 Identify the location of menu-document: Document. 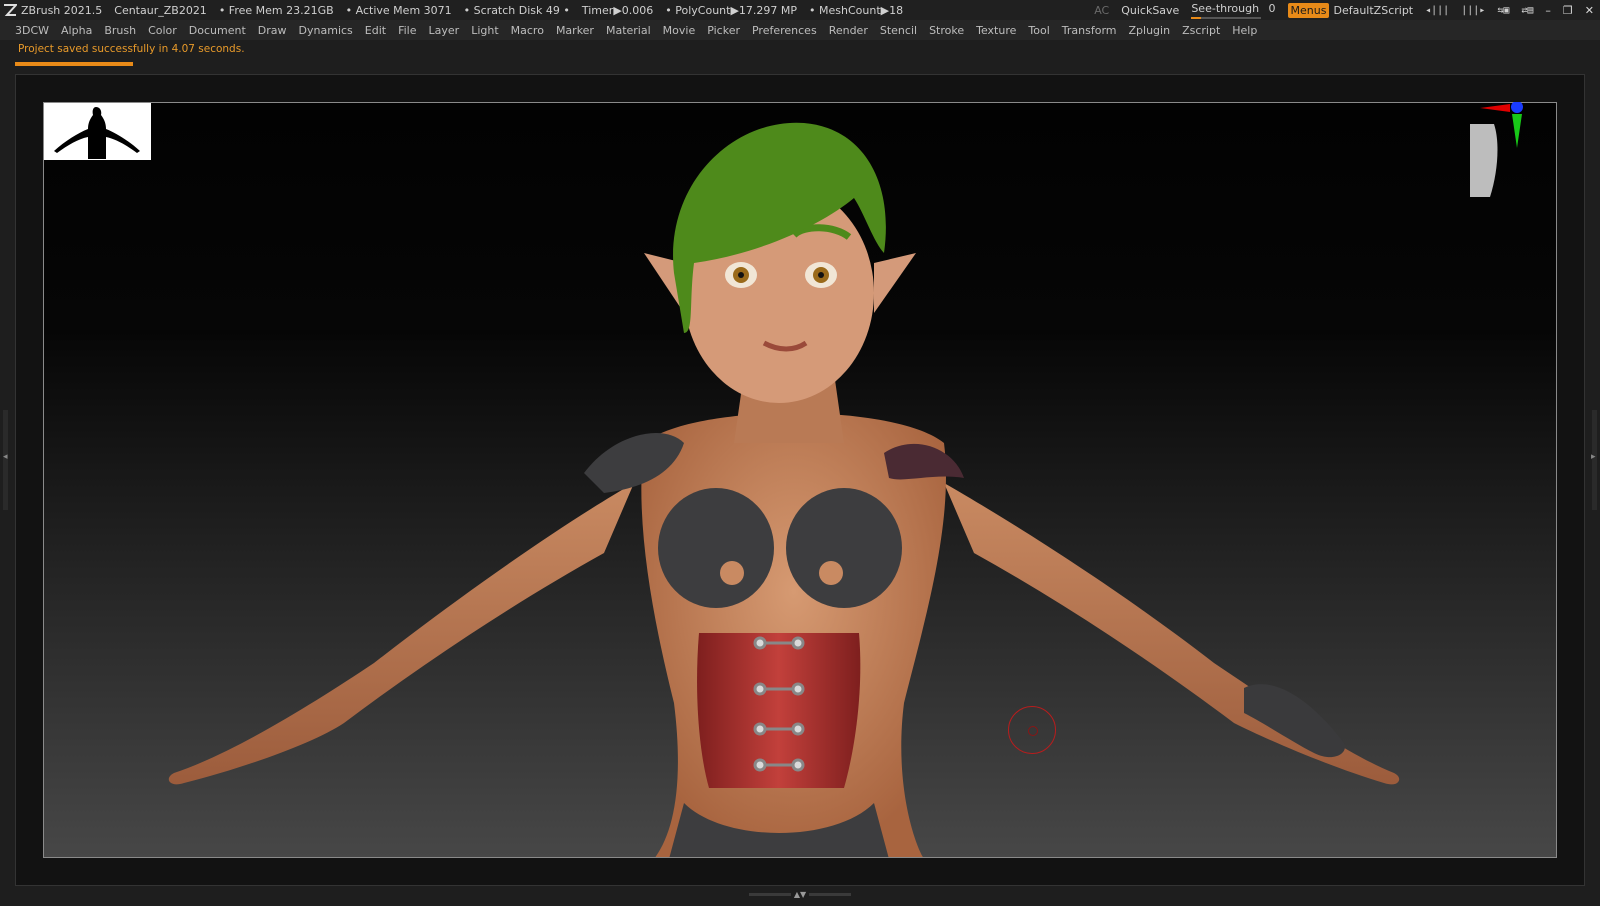
(217, 30).